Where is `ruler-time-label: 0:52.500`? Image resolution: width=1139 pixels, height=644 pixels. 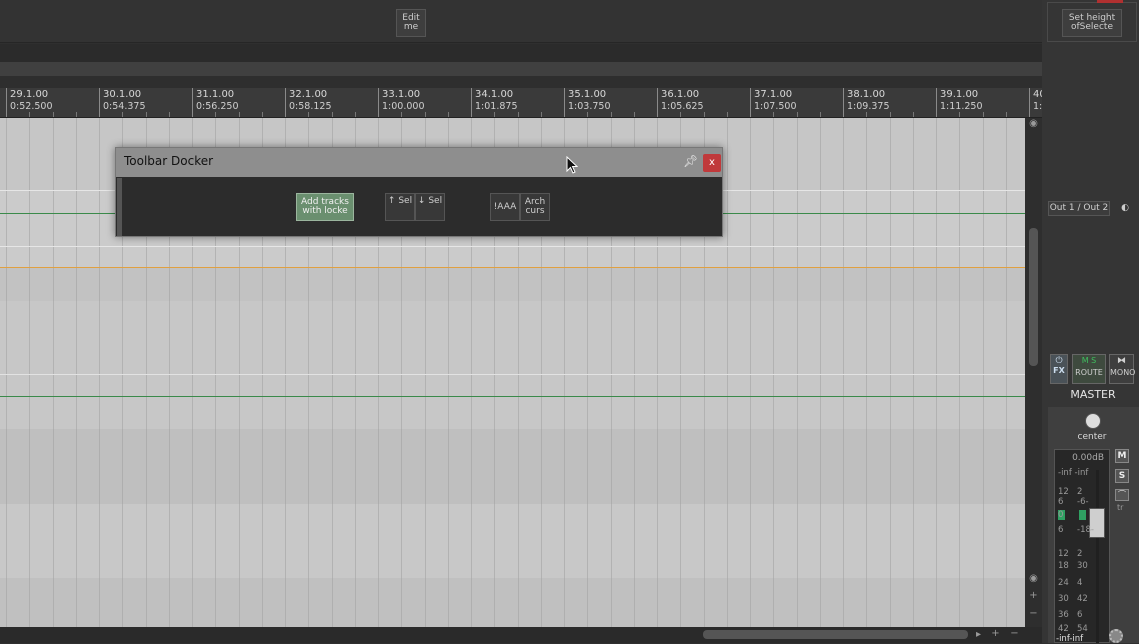
ruler-time-label: 0:52.500 is located at coordinates (31, 106).